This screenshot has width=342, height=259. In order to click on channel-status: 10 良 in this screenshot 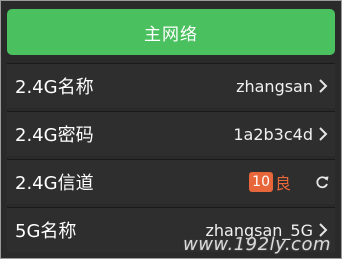, I will do `click(270, 182)`.